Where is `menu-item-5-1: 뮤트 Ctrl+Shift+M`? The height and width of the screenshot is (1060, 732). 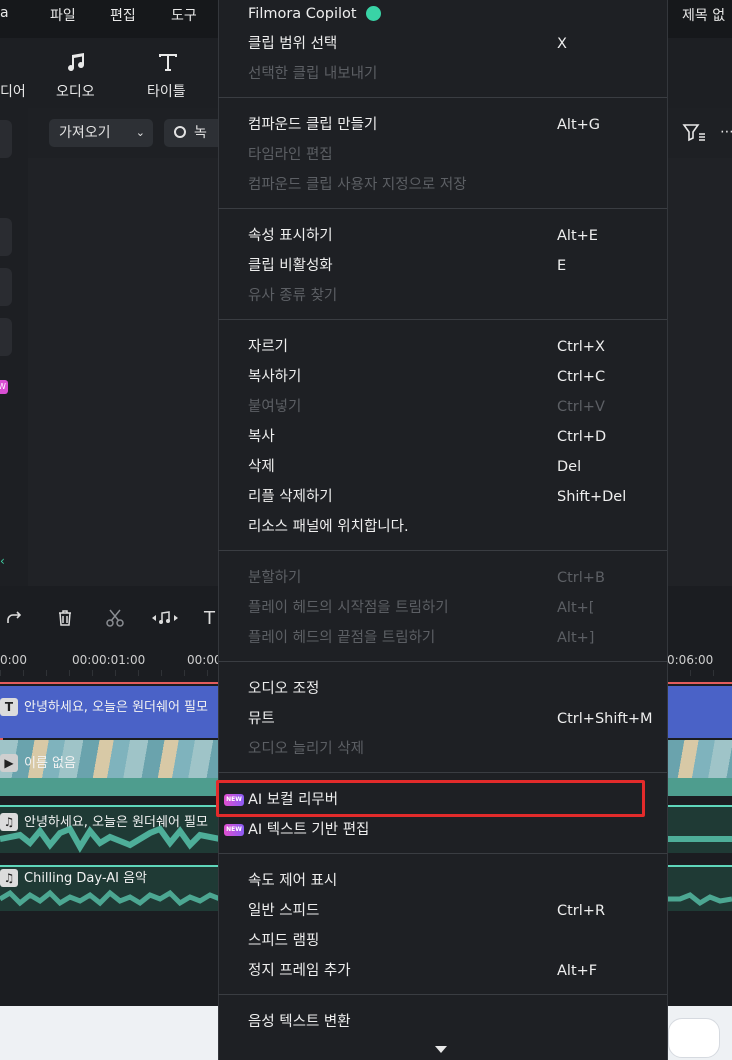
menu-item-5-1: 뮤트 Ctrl+Shift+M is located at coordinates (450, 719).